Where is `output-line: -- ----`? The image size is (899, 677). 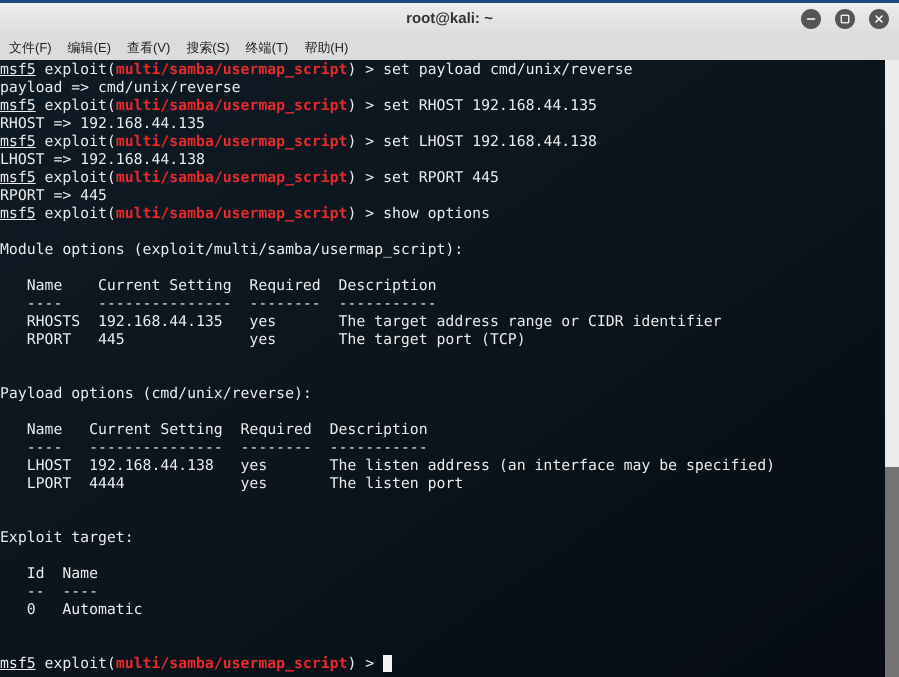
output-line: -- ---- is located at coordinates (62, 592).